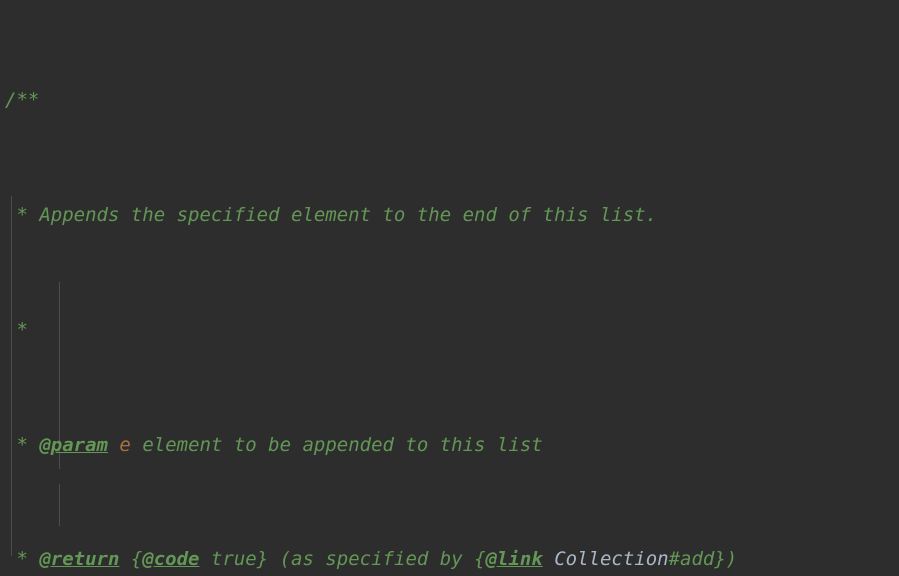  What do you see at coordinates (437, 330) in the screenshot?
I see `code-line-3: *` at bounding box center [437, 330].